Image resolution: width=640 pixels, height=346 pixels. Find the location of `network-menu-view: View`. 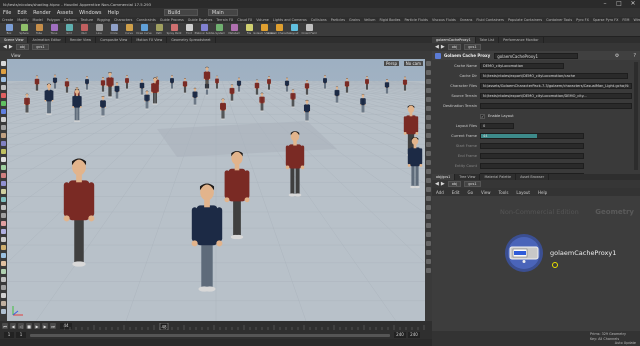

network-menu-view: View is located at coordinates (486, 192).